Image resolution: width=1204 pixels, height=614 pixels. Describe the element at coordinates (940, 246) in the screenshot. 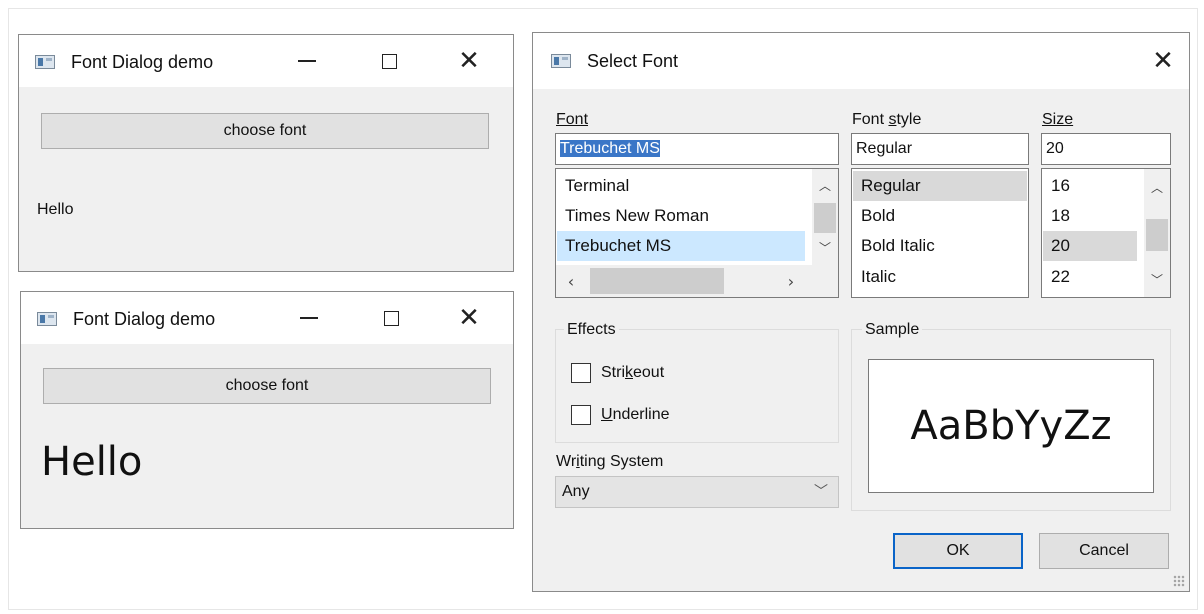

I see `list-item: Bold Italic` at that location.